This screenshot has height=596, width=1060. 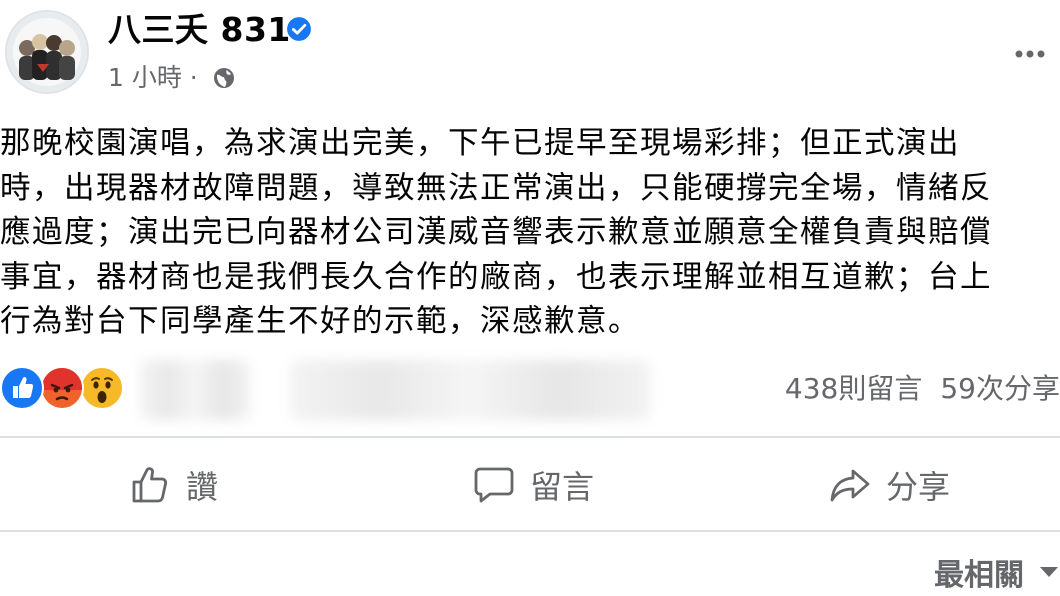 What do you see at coordinates (918, 487) in the screenshot?
I see `share-label: 分享` at bounding box center [918, 487].